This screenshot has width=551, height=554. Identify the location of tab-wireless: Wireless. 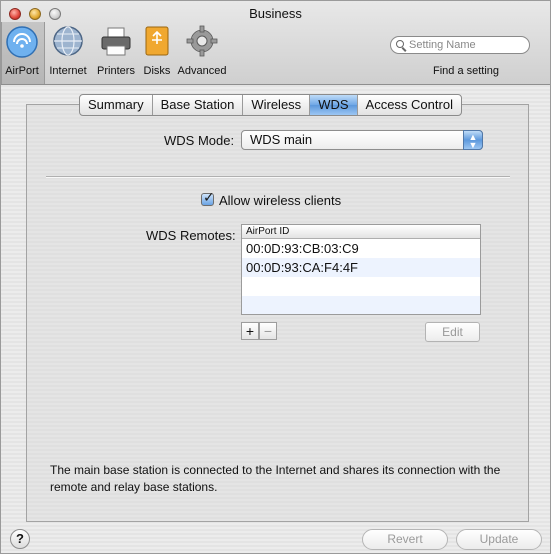
(277, 105).